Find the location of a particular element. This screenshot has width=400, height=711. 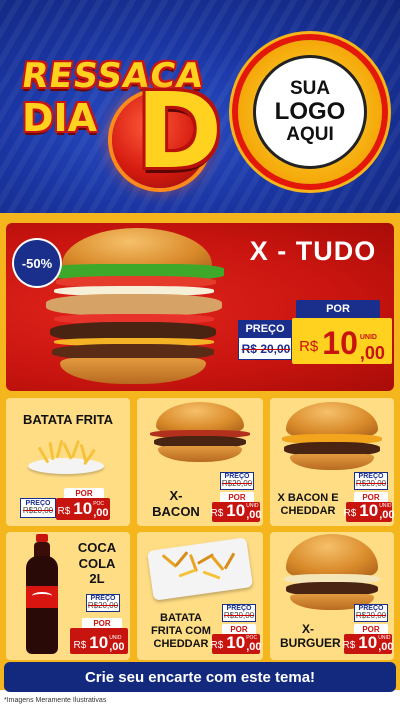

featured-now-price: R$ 10 UNID ,00 is located at coordinates (342, 341).